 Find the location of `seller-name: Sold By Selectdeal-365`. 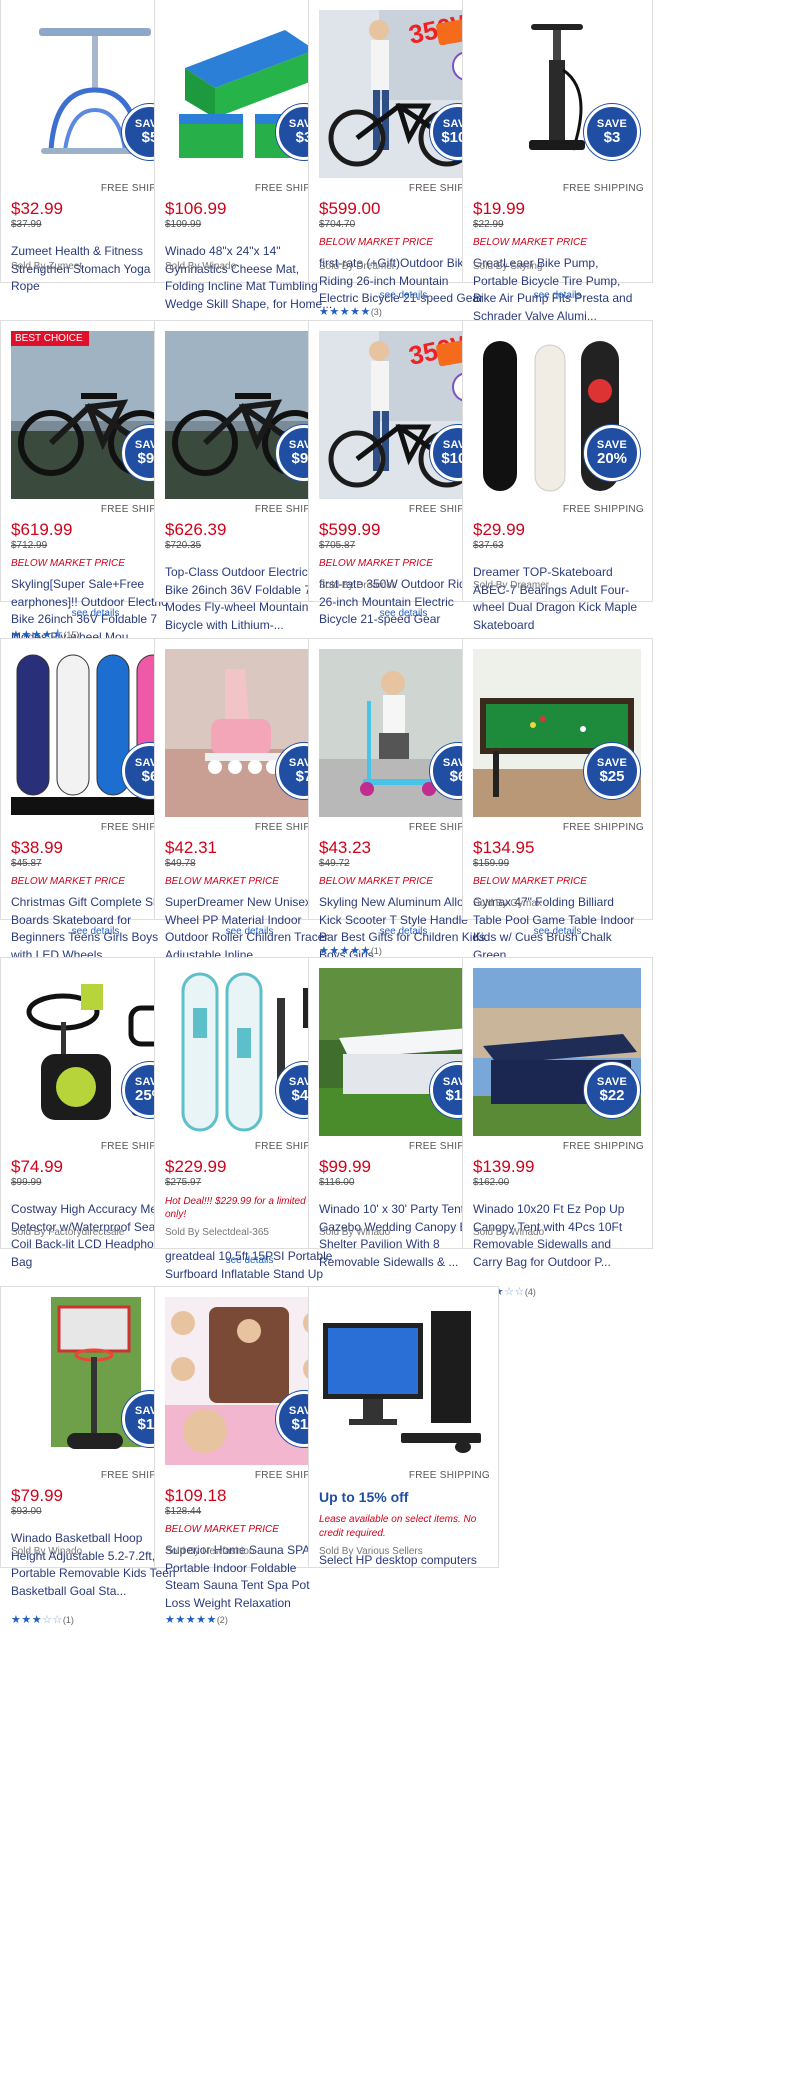

seller-name: Sold By Selectdeal-365 is located at coordinates (217, 1232).